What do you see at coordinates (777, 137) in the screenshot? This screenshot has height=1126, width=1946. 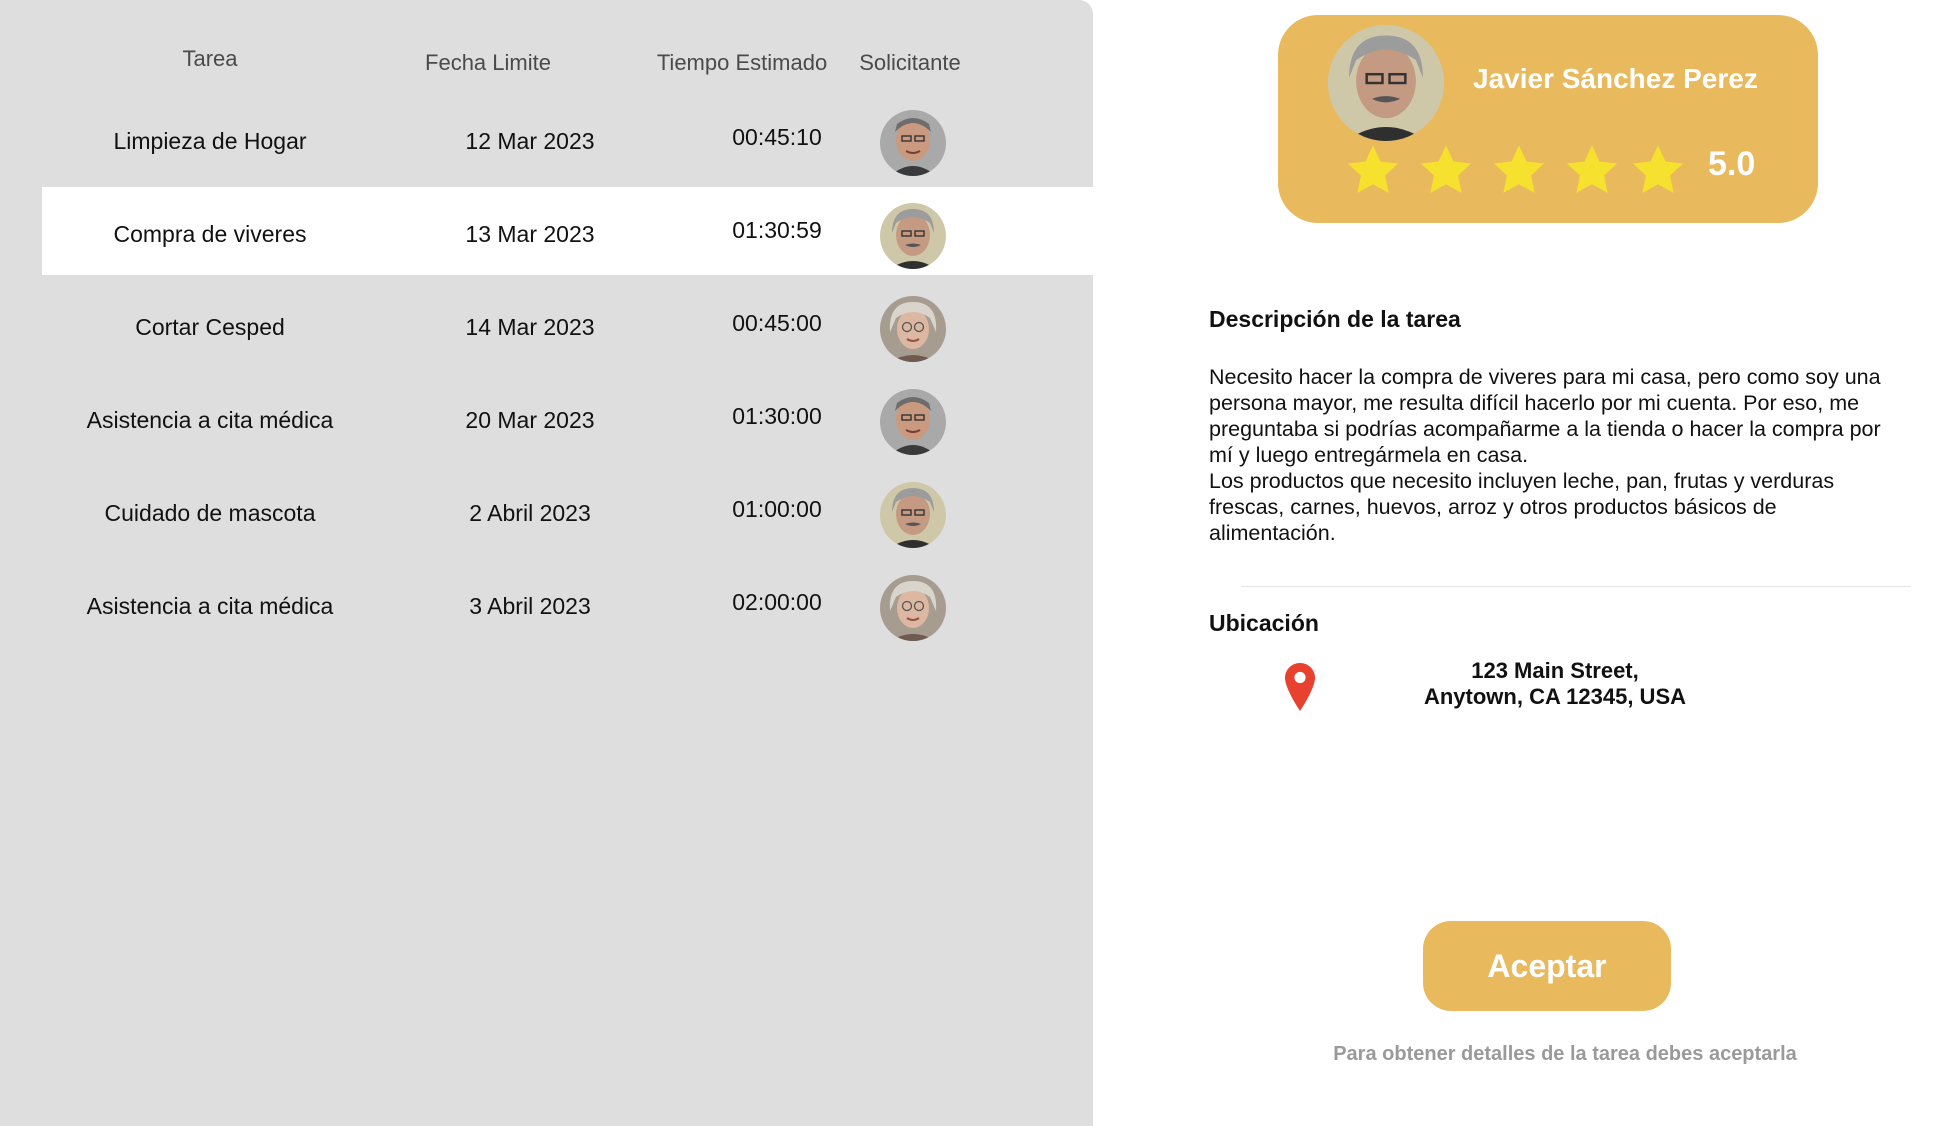 I see `task-estimated-time: 00:45:10` at bounding box center [777, 137].